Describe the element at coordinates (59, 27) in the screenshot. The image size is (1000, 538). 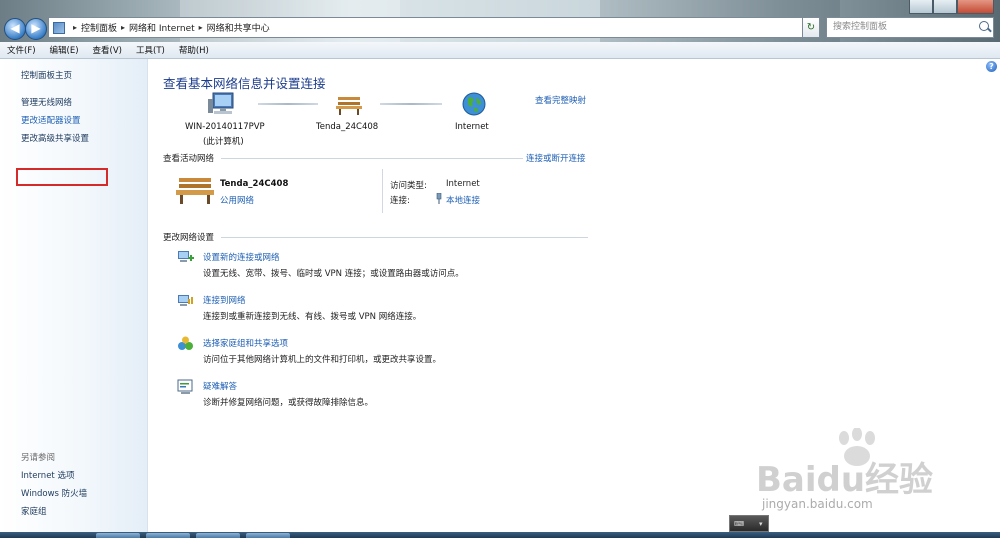
I see `control-panel-icon` at that location.